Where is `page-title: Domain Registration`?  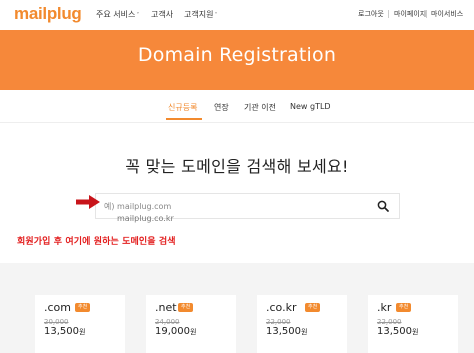
page-title: Domain Registration is located at coordinates (237, 55).